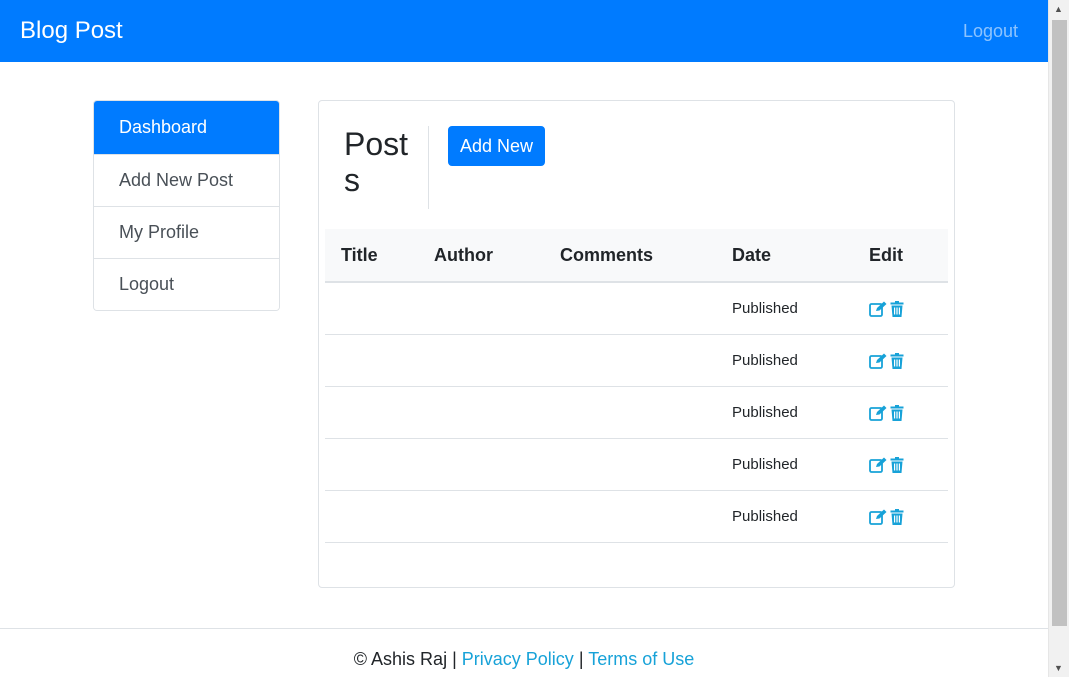  What do you see at coordinates (995, 31) in the screenshot?
I see `navbar-logout-link: Logout` at bounding box center [995, 31].